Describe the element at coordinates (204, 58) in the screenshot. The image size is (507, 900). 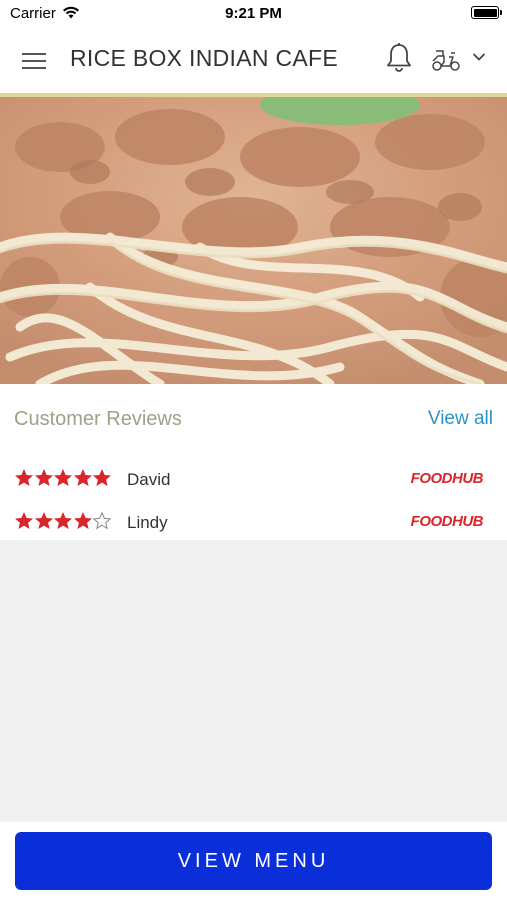
I see `restaurant-title: RICE BOX INDIAN CAFE` at that location.